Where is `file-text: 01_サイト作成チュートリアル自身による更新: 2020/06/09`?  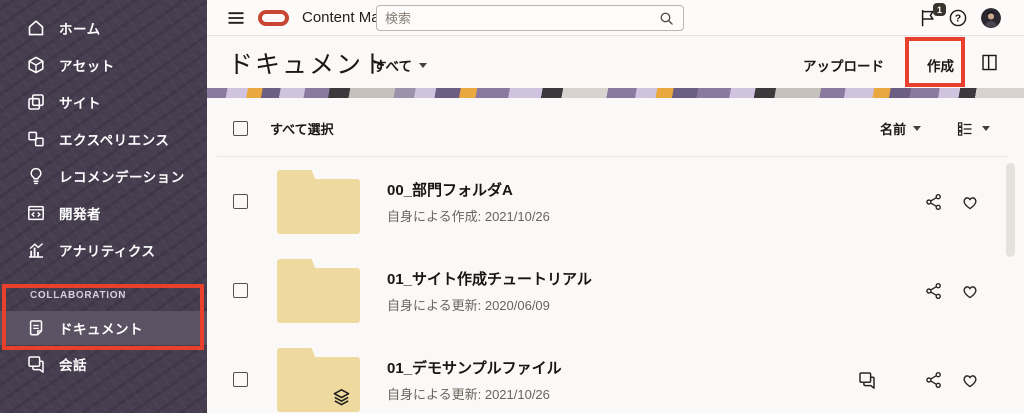
file-text: 01_サイト作成チュートリアル自身による更新: 2020/06/09 is located at coordinates (647, 291).